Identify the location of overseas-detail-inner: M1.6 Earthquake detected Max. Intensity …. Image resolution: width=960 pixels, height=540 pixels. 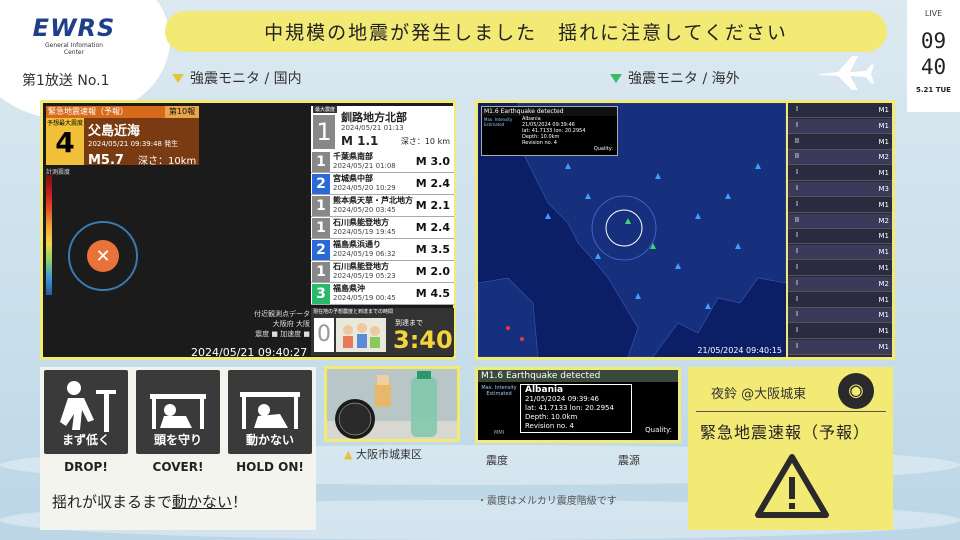
(578, 405).